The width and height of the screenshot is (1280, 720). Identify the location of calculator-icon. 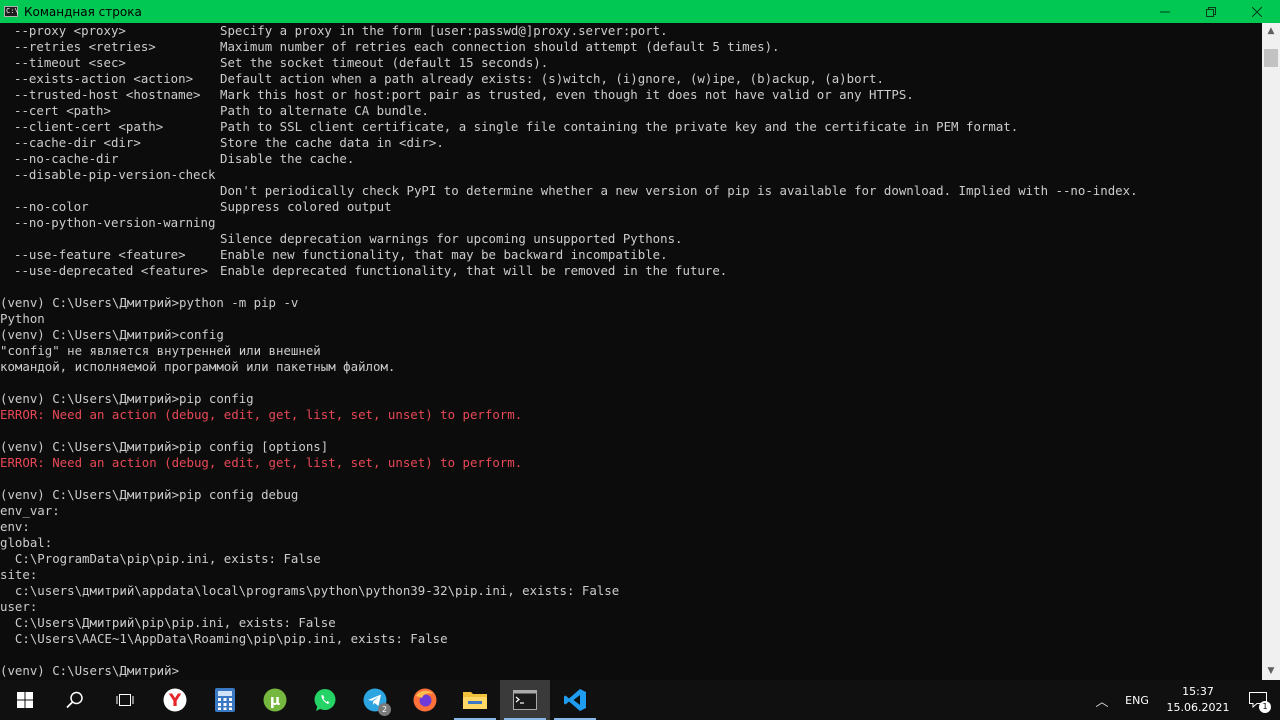
(225, 700).